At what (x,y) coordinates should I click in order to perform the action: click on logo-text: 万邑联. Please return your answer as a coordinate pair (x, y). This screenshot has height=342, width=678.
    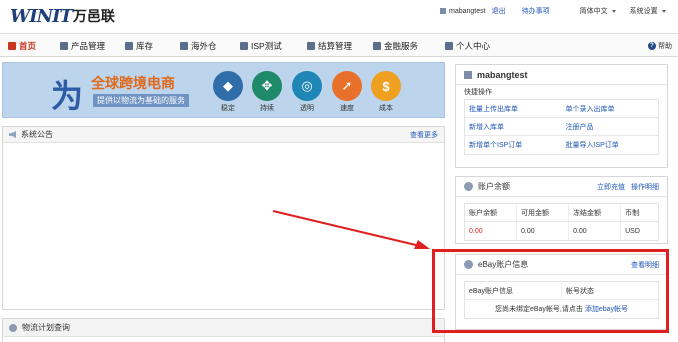
    Looking at the image, I should click on (93, 16).